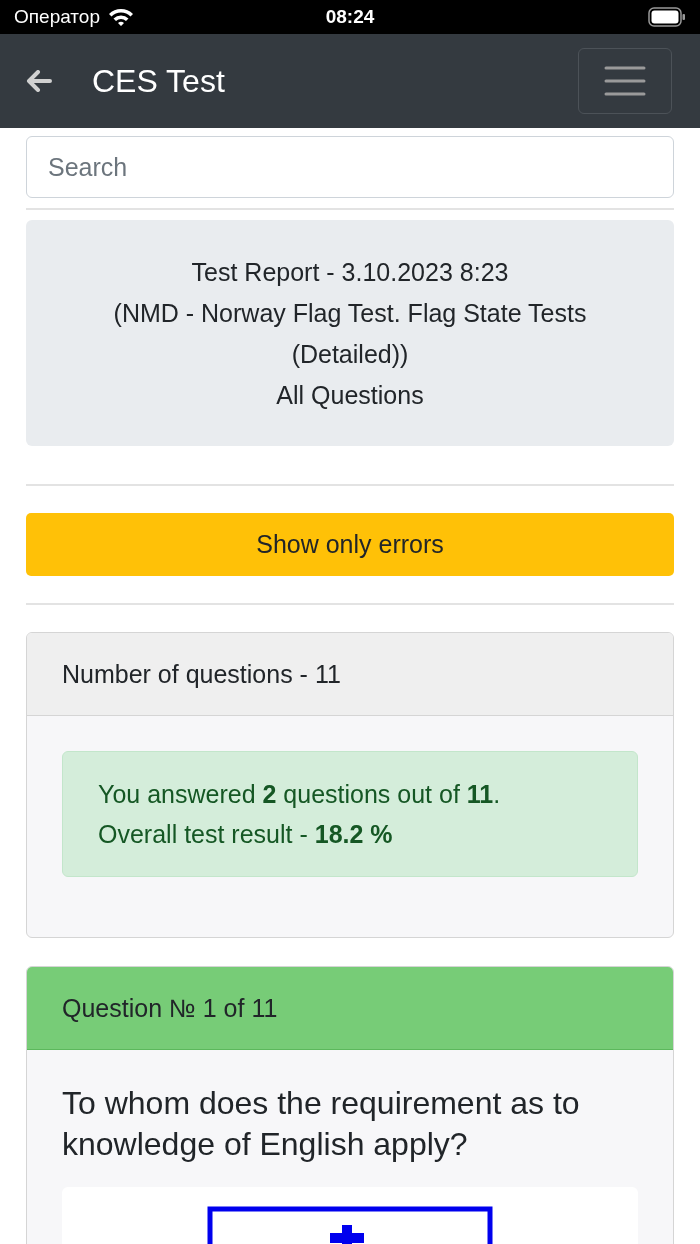 Image resolution: width=700 pixels, height=1244 pixels. What do you see at coordinates (350, 395) in the screenshot?
I see `report-text: All Questions` at bounding box center [350, 395].